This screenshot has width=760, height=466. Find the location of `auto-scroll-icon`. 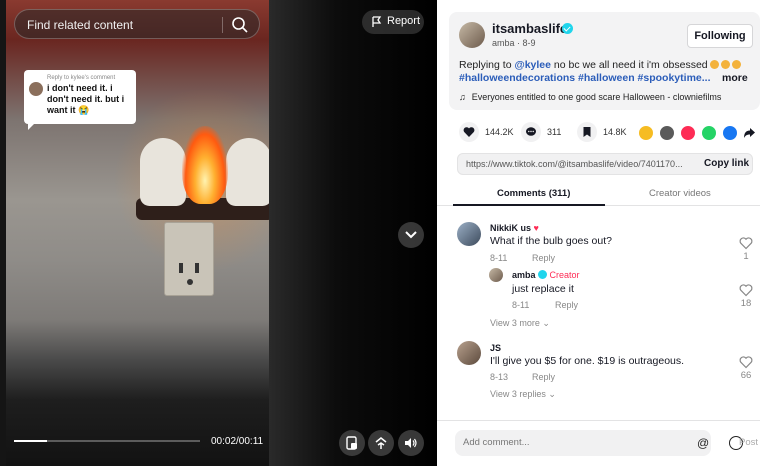

auto-scroll-icon is located at coordinates (381, 443).